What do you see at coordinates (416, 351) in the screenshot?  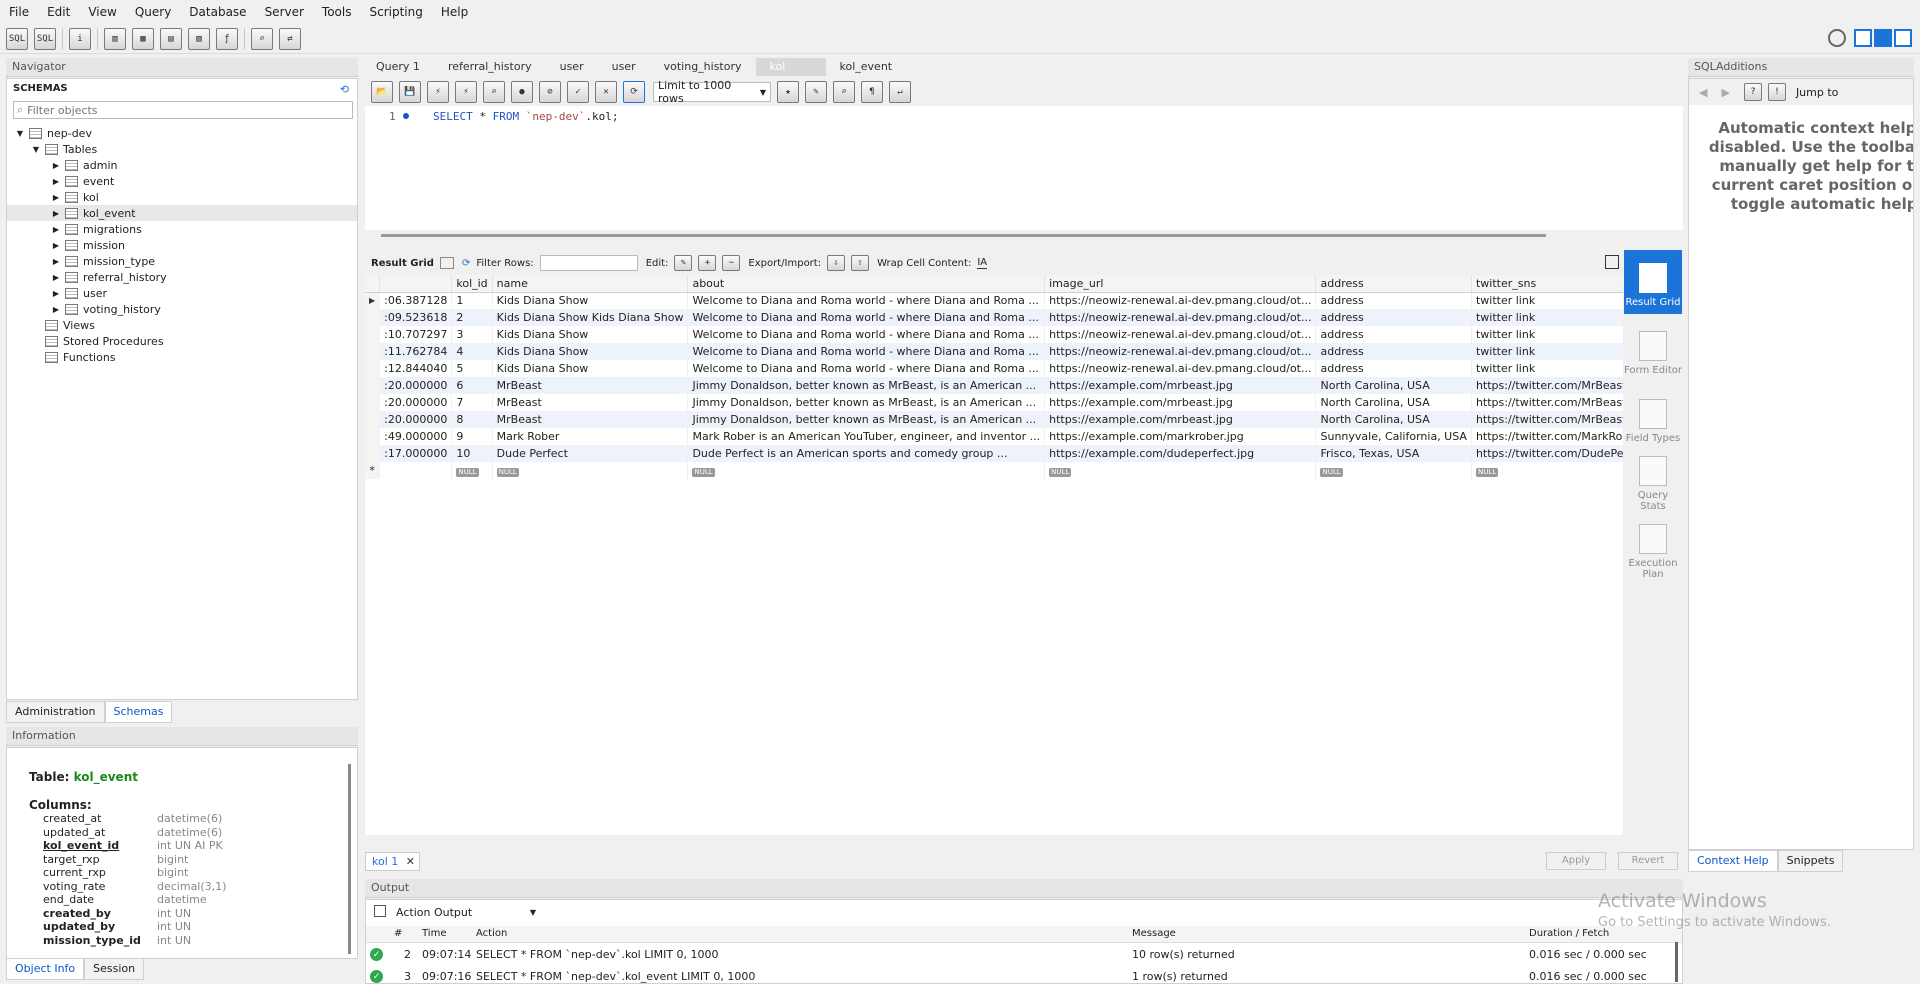 I see `table-cell: :11.762784` at bounding box center [416, 351].